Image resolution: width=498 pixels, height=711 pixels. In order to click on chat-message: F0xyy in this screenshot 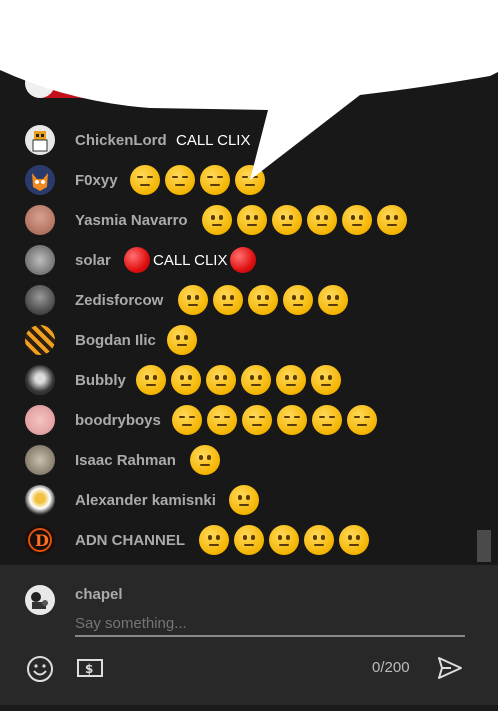, I will do `click(235, 180)`.